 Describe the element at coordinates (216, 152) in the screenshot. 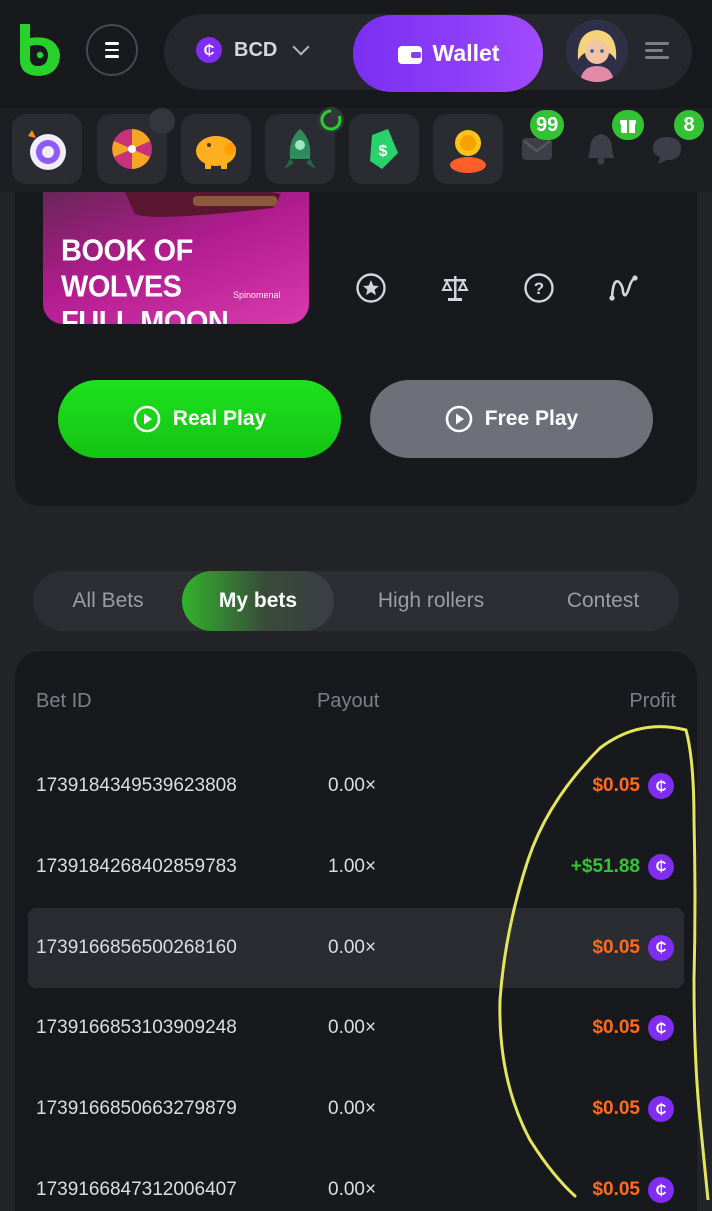

I see `piggy-bank-icon` at that location.